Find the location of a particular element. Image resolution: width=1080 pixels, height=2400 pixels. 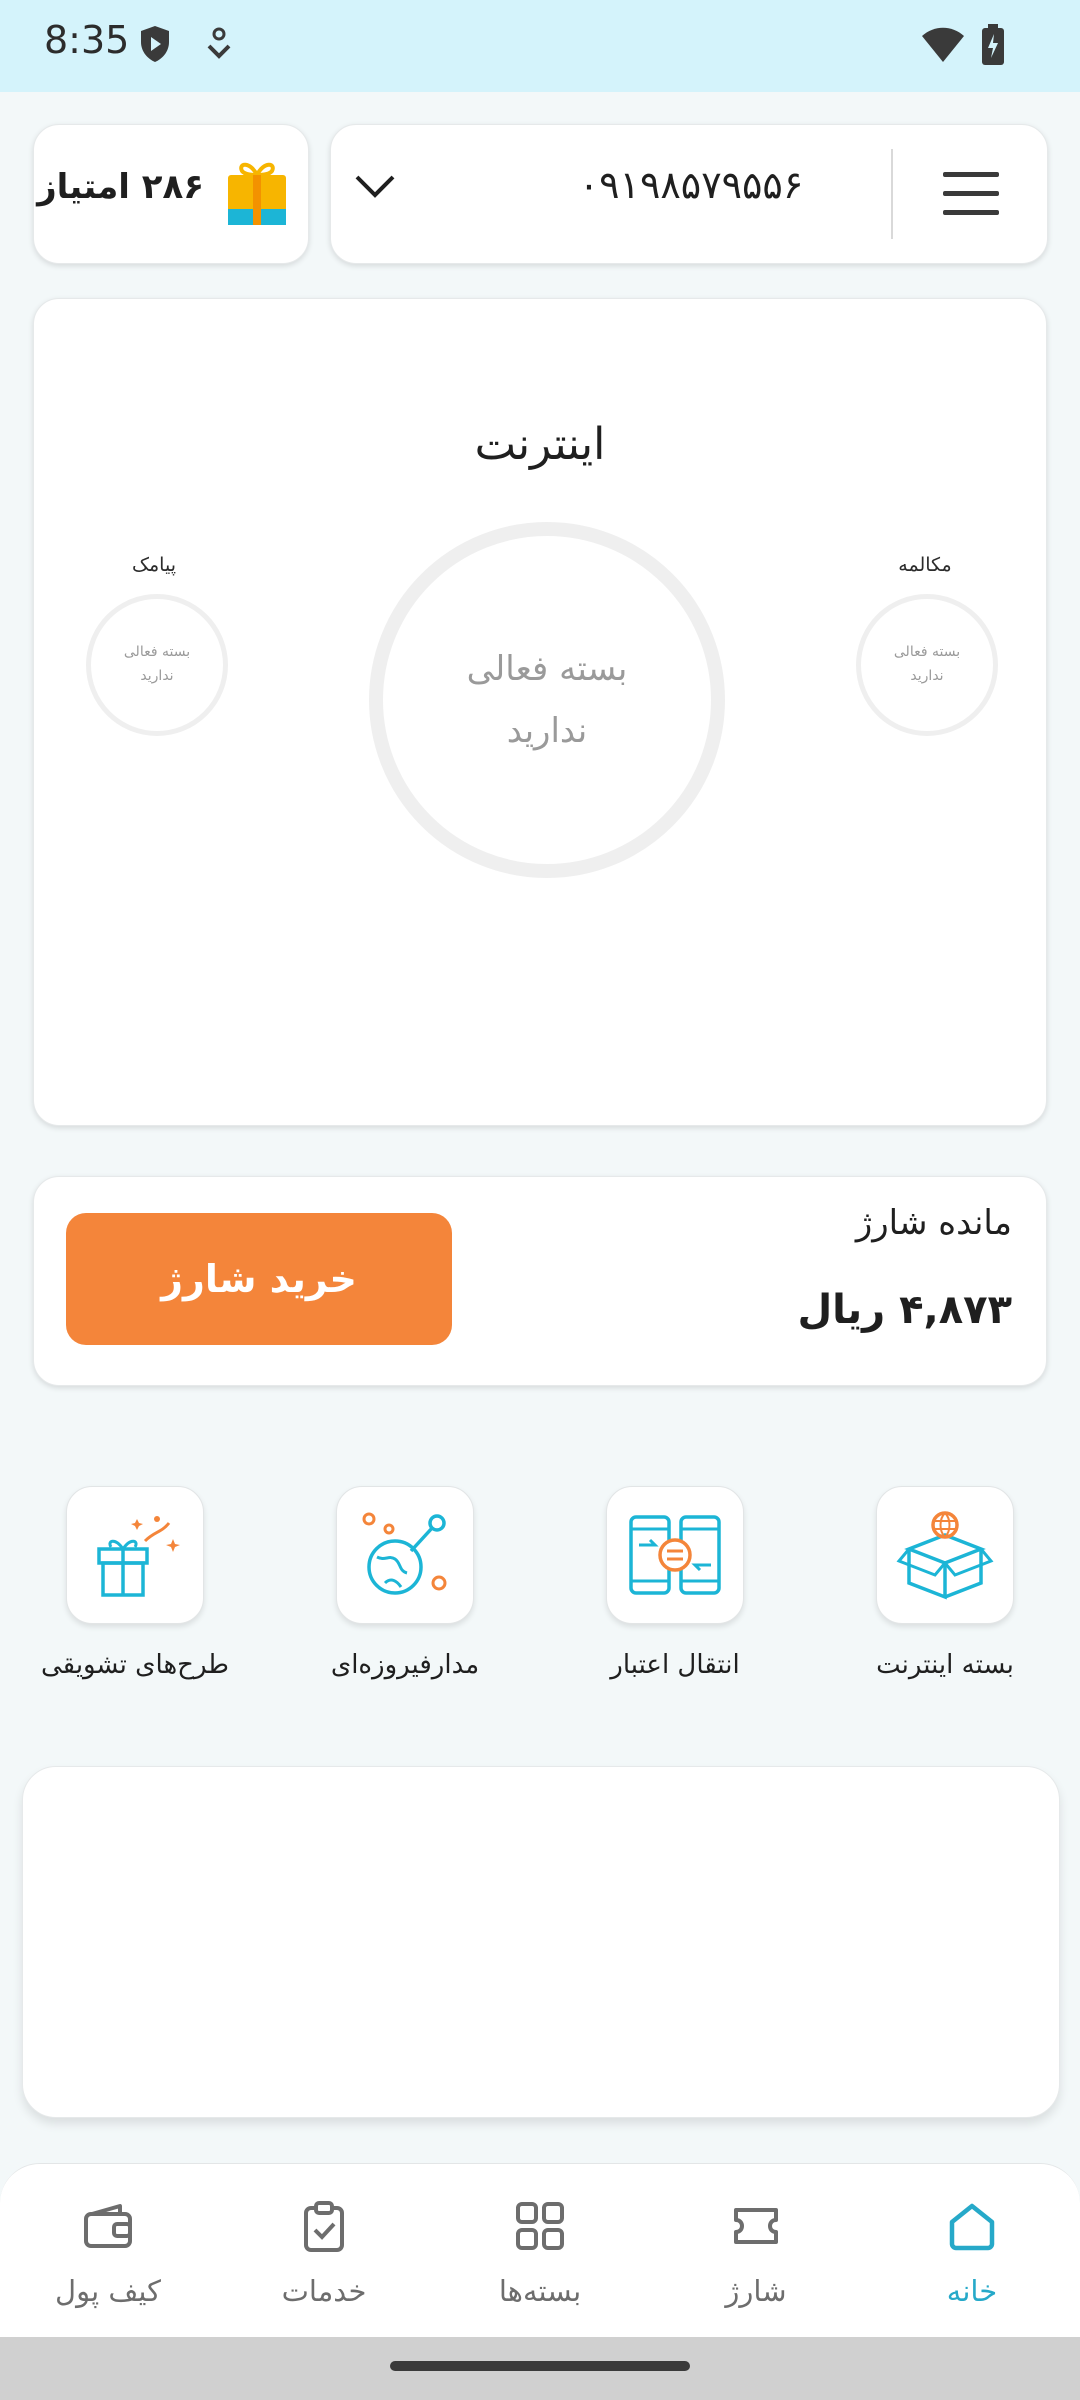

internet-status-line2: ندارید is located at coordinates (547, 731).